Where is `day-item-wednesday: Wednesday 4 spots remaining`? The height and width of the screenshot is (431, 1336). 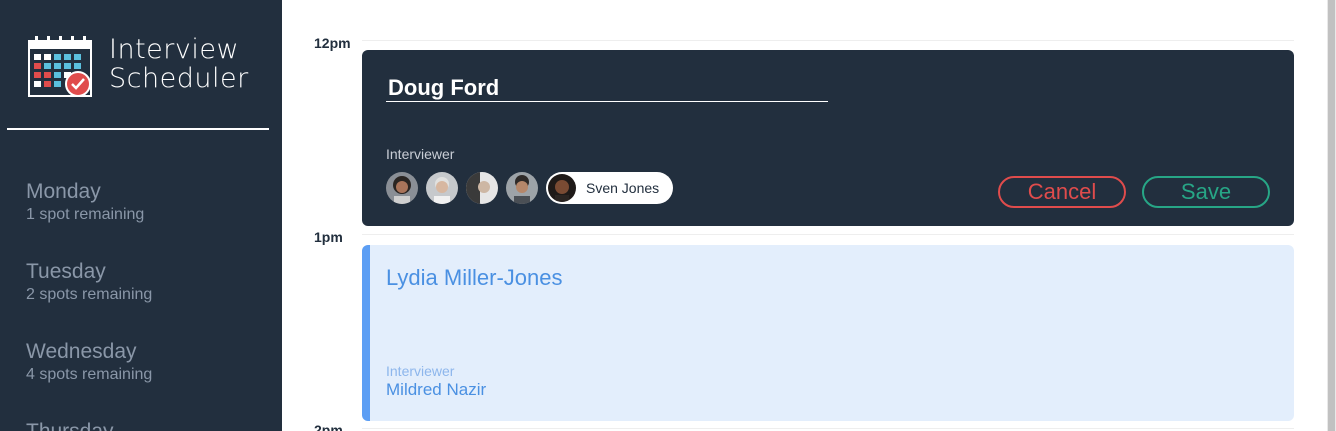
day-item-wednesday: Wednesday 4 spots remaining is located at coordinates (146, 362).